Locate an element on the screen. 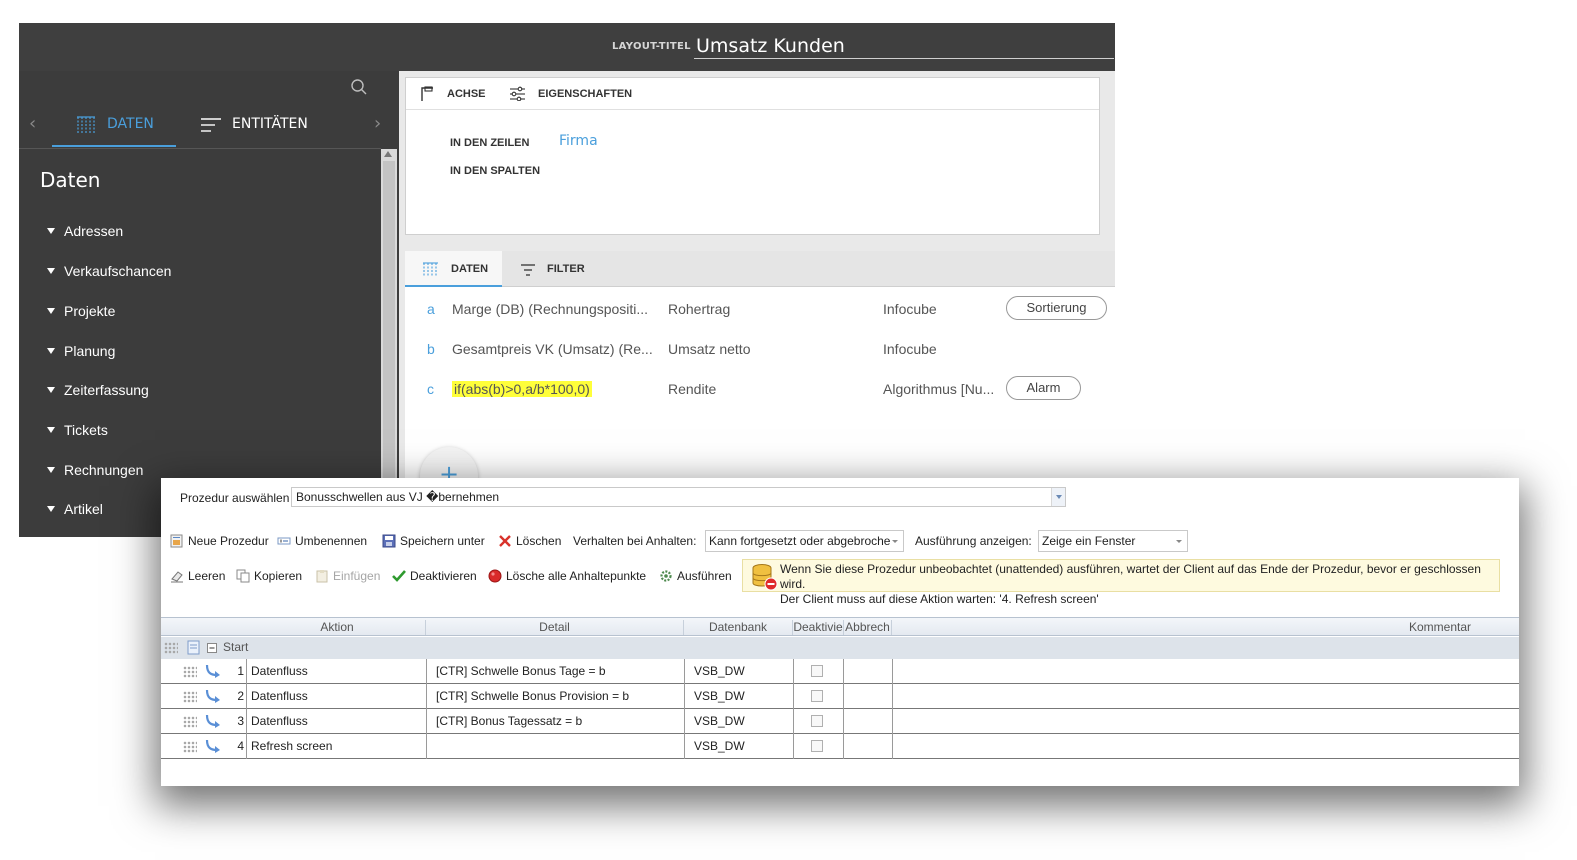  tree-item-label: Rechnungen is located at coordinates (104, 470).